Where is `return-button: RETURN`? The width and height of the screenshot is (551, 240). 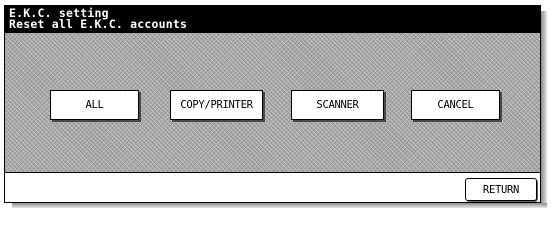 return-button: RETURN is located at coordinates (501, 189).